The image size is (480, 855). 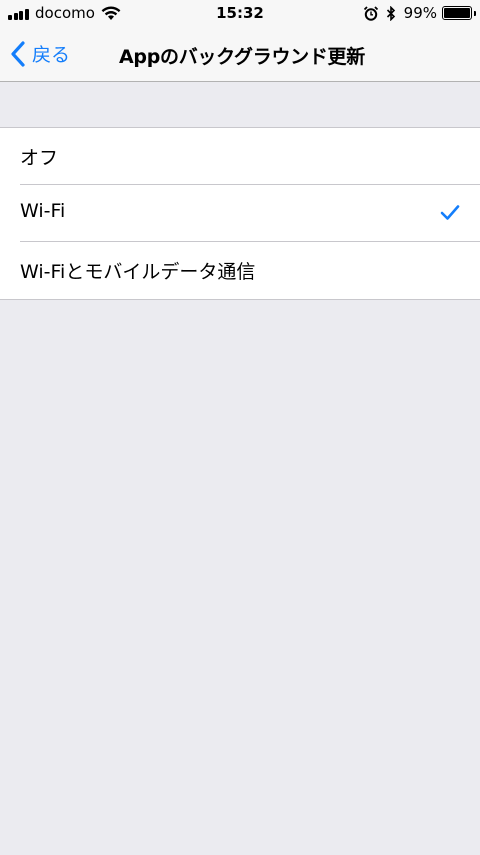 I want to click on page-title: Appのバックグラウンド更新, so click(x=240, y=55).